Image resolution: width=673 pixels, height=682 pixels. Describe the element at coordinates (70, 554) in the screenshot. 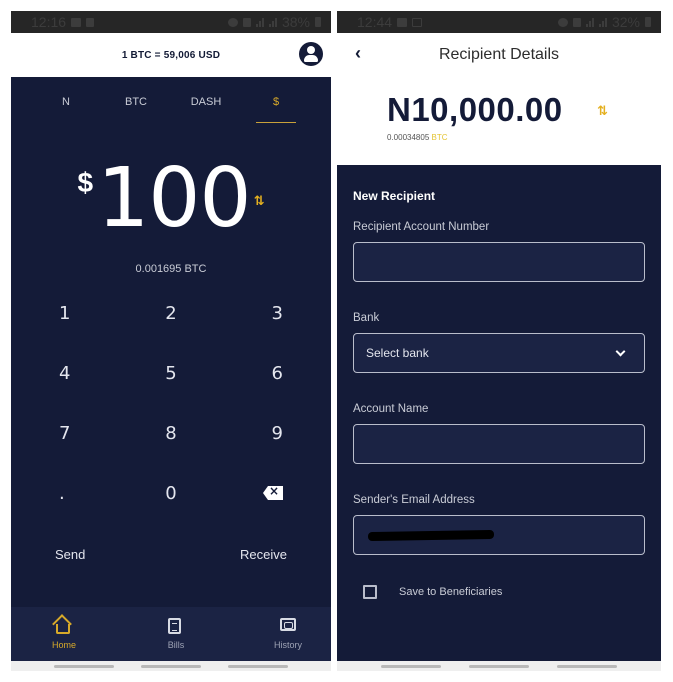

I see `send-button: Send` at that location.